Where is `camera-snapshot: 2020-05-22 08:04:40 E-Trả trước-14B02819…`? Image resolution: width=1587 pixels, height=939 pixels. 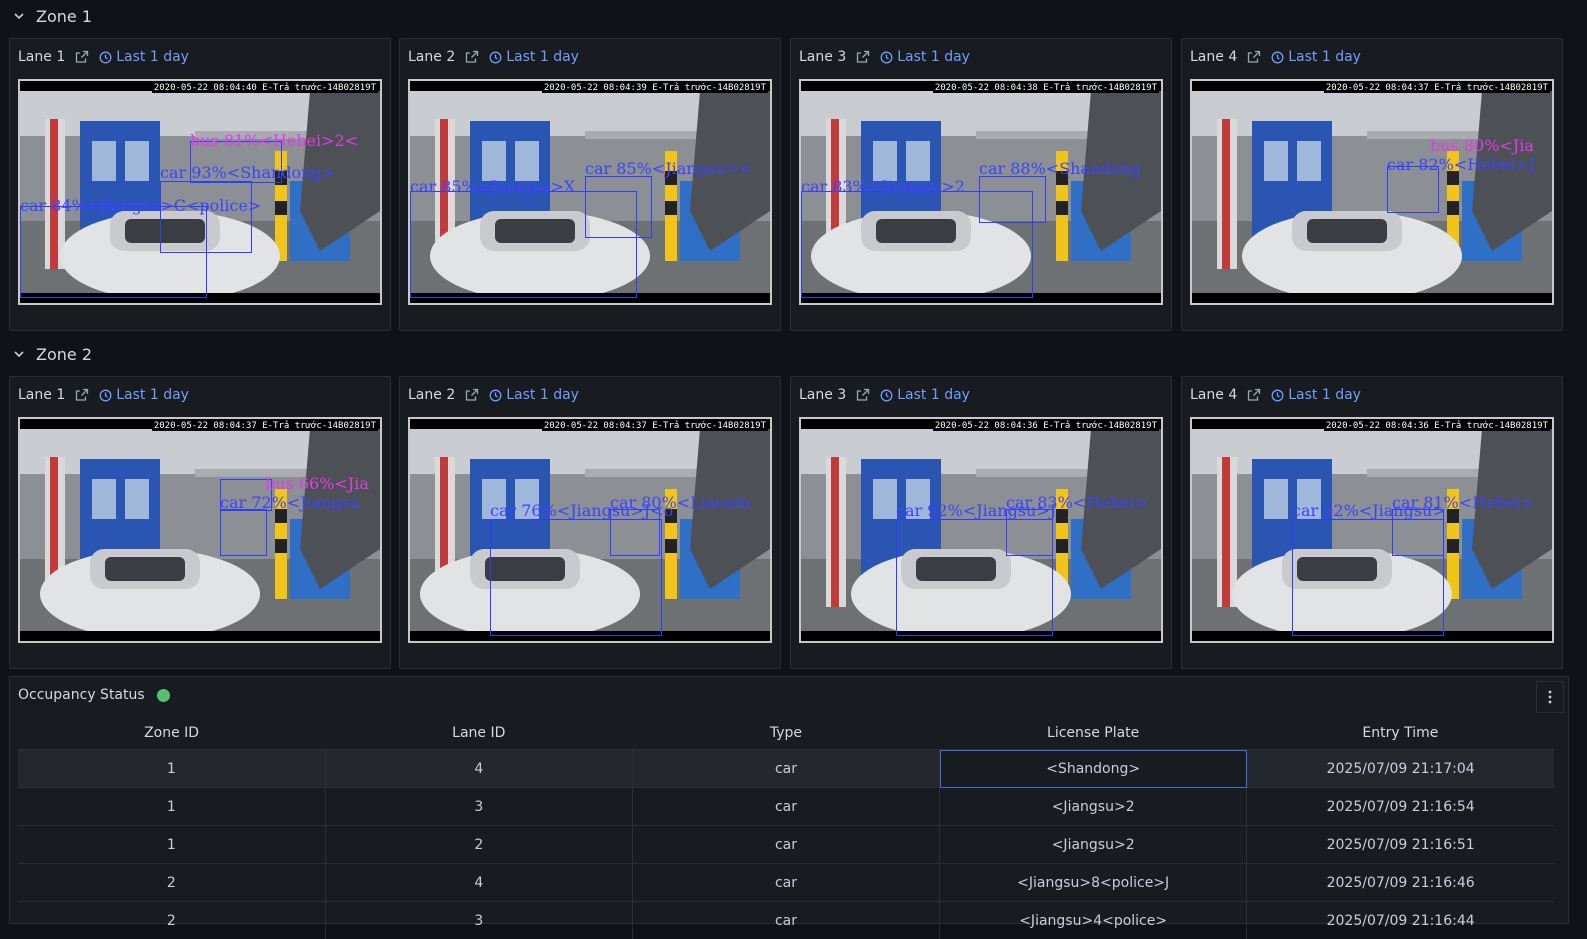 camera-snapshot: 2020-05-22 08:04:40 E-Trả trước-14B02819… is located at coordinates (200, 192).